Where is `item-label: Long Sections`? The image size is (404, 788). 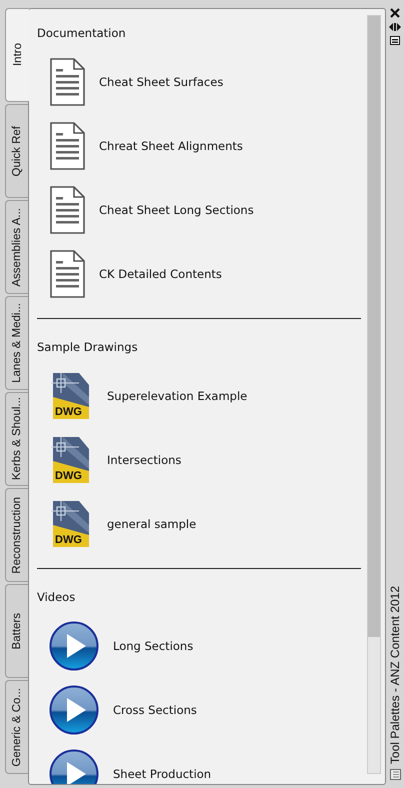
item-label: Long Sections is located at coordinates (153, 646).